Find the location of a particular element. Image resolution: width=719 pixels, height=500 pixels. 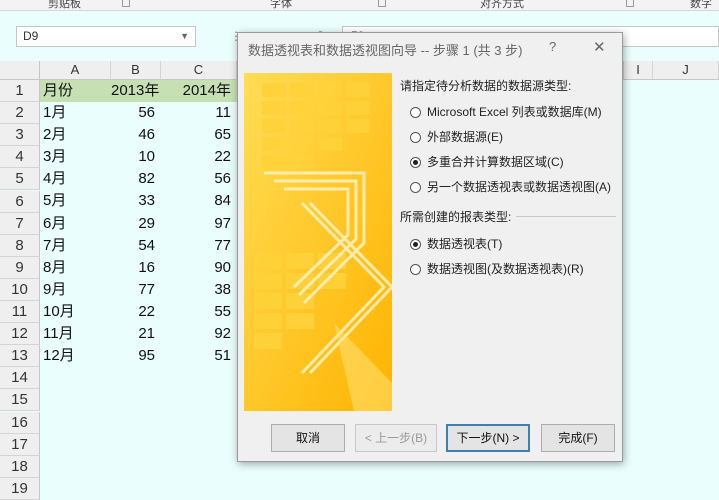

row-header: 1 is located at coordinates (20, 91).